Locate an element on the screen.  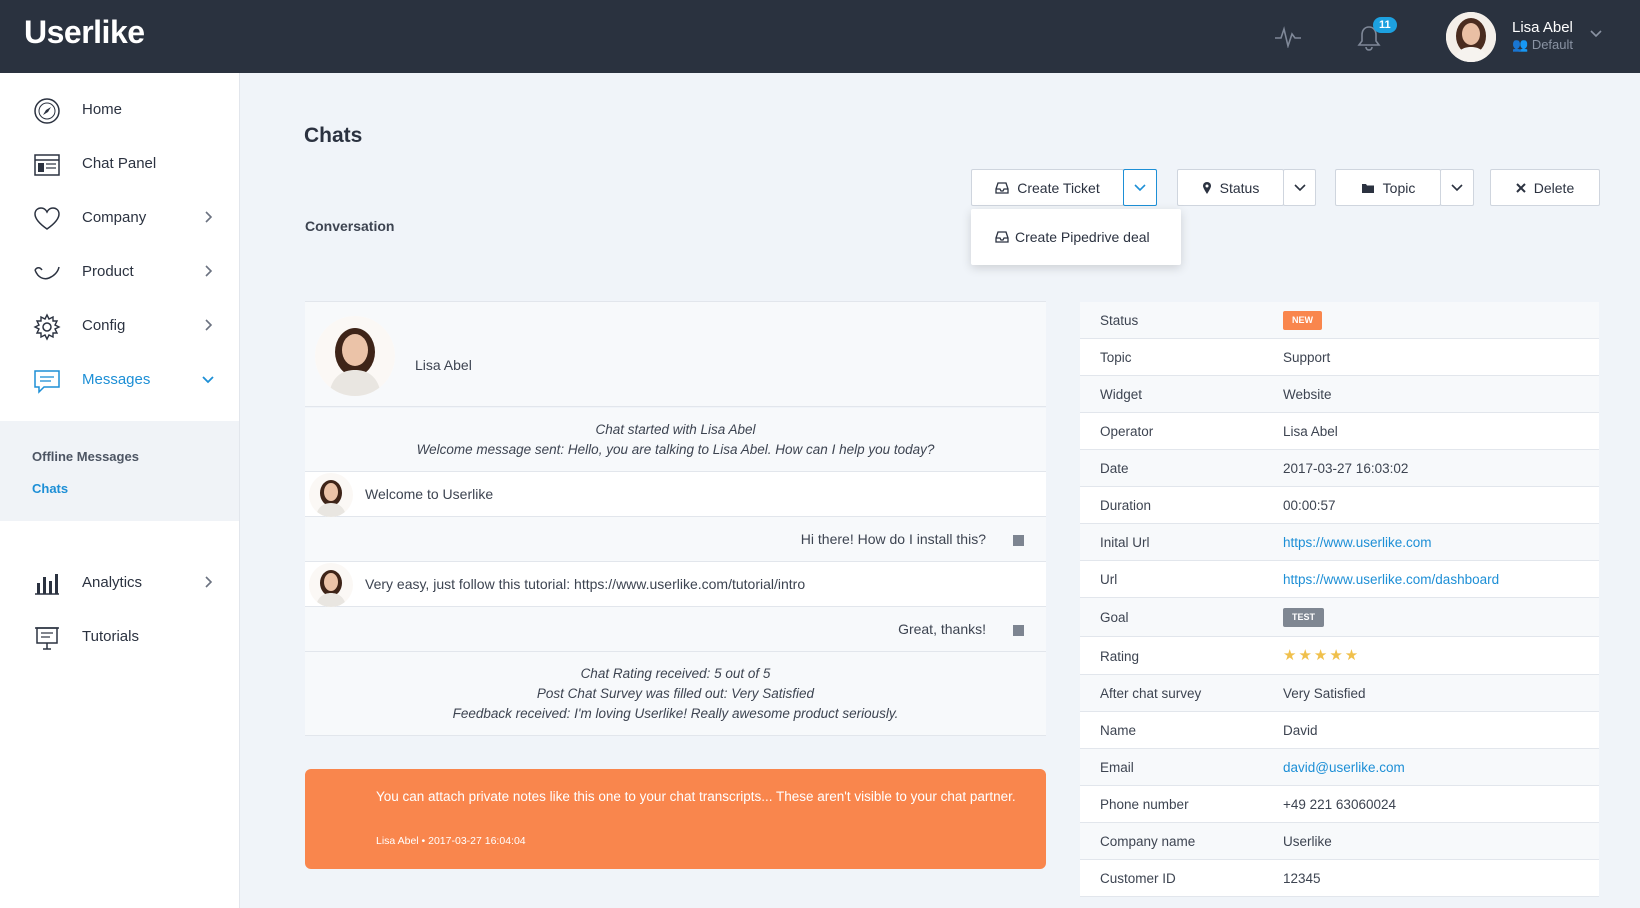
sidebar-item-product: Product is located at coordinates (119, 272).